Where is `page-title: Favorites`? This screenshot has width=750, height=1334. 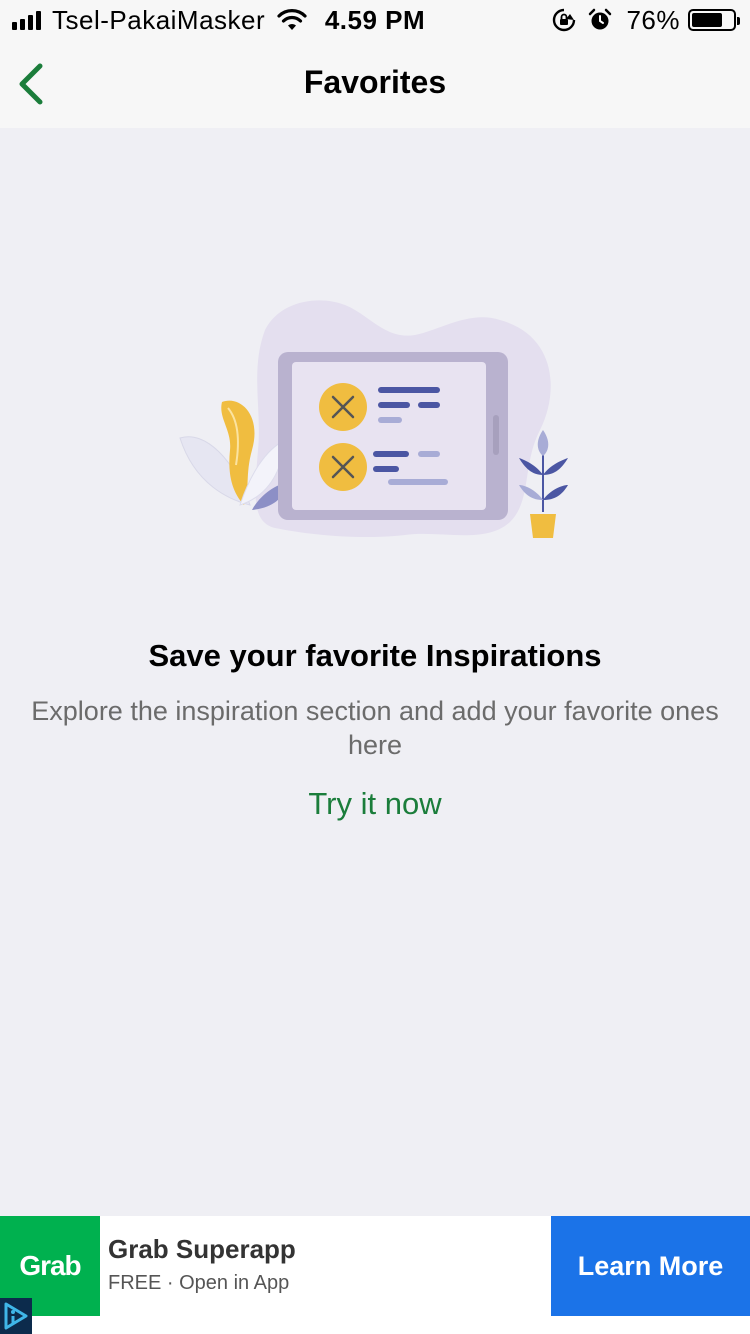 page-title: Favorites is located at coordinates (375, 82).